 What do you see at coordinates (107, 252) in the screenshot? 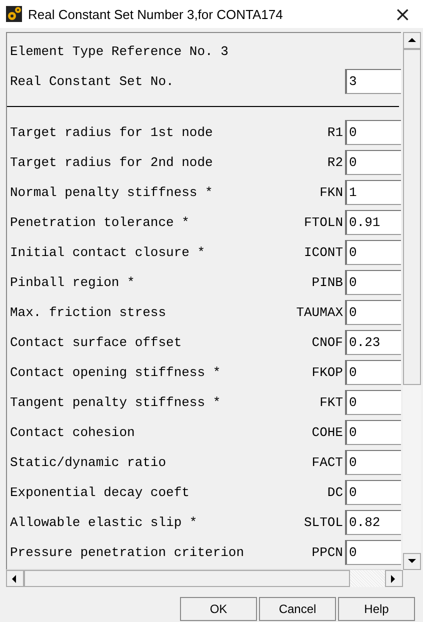
I see `field-label: Initial contact closure *` at bounding box center [107, 252].